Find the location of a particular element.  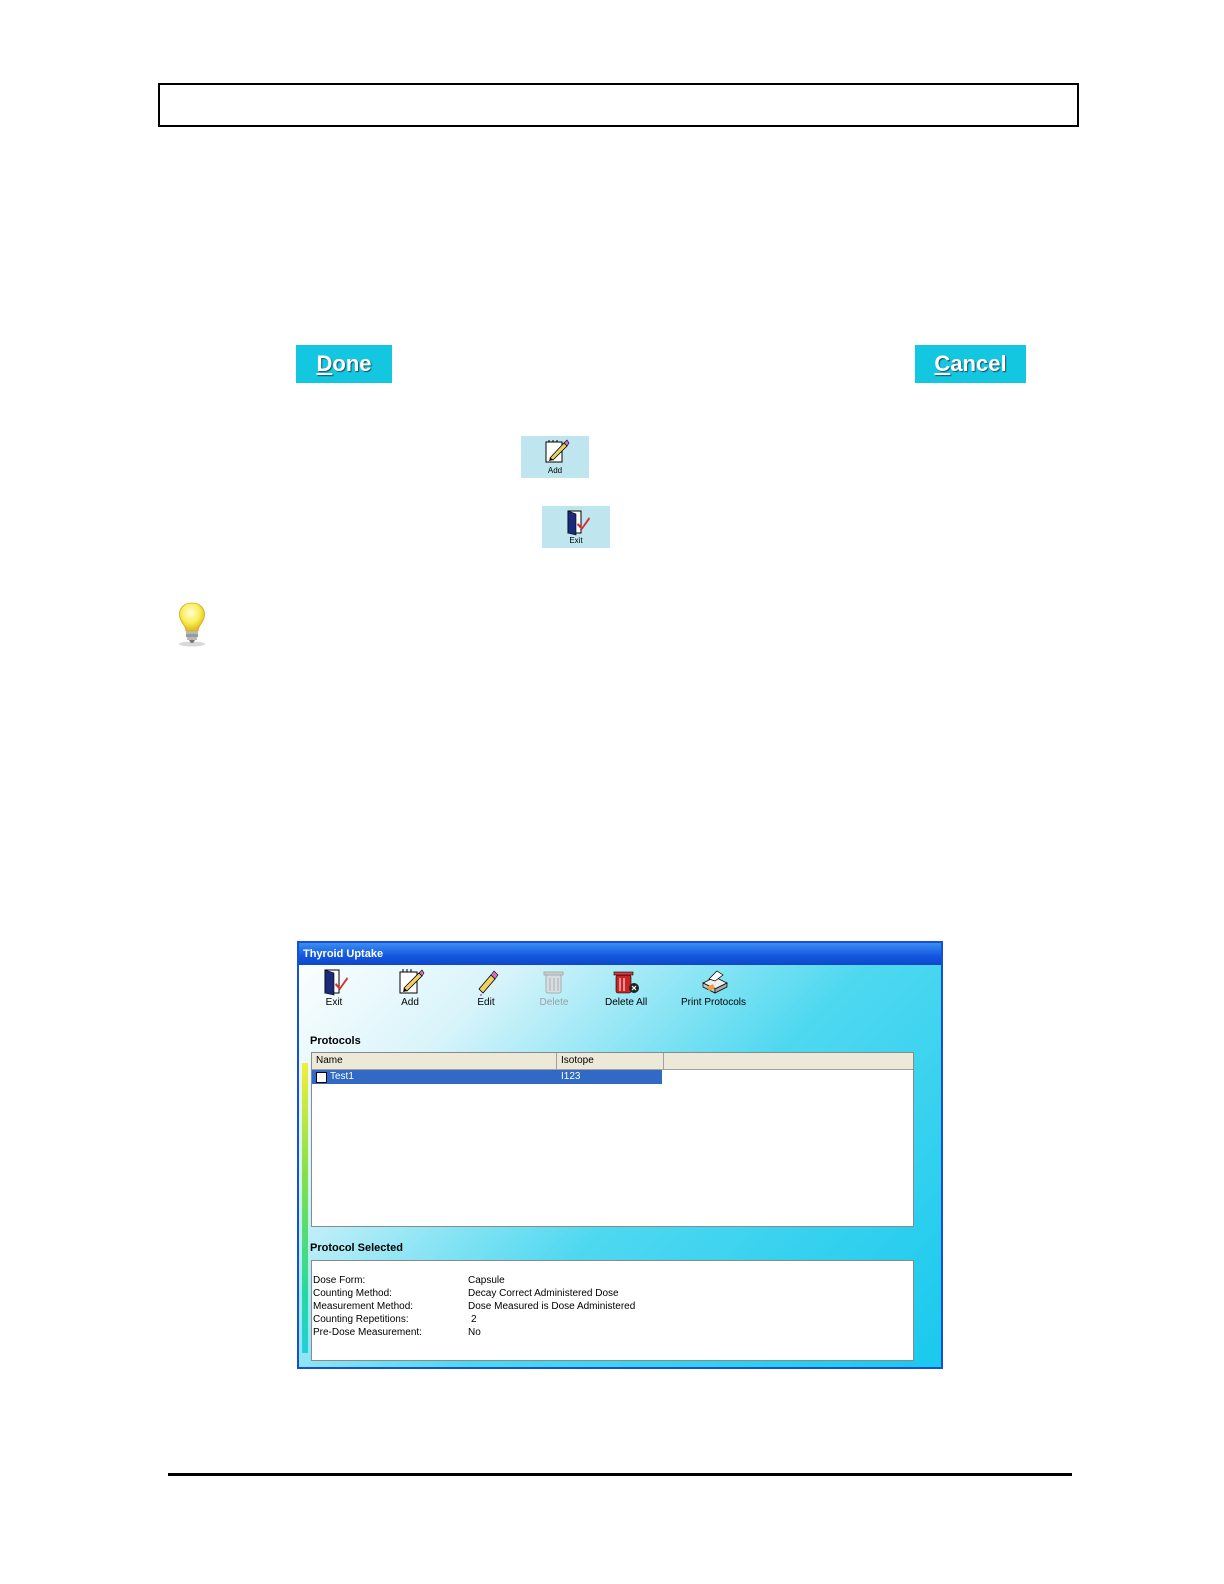

detail-row: Pre-Dose Measurement: No is located at coordinates (613, 1332).